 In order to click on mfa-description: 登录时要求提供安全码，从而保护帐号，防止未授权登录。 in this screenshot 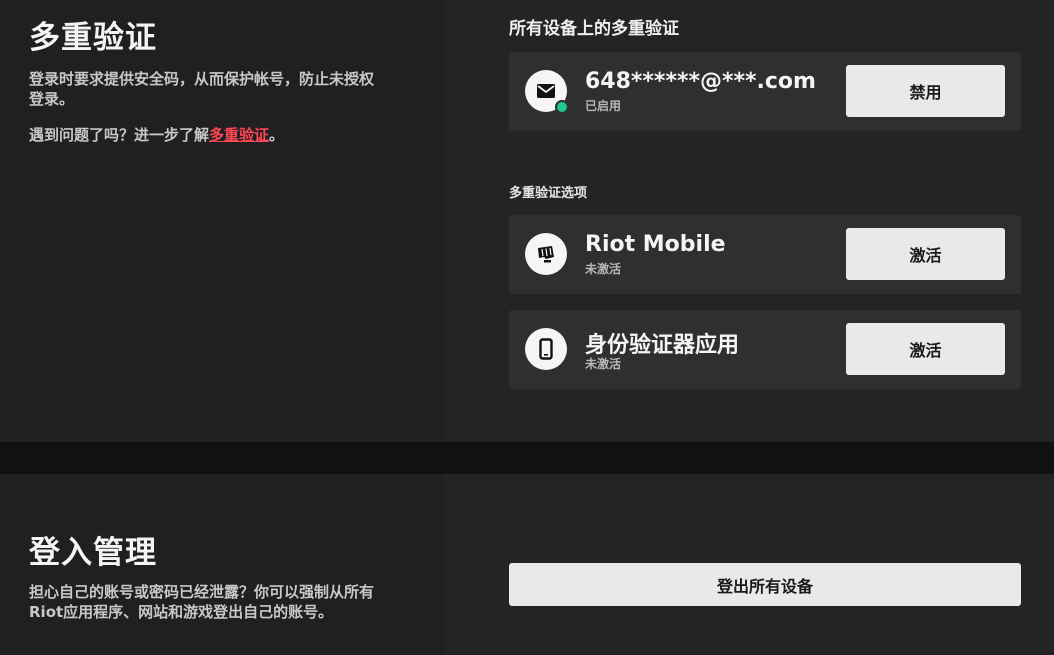, I will do `click(202, 89)`.